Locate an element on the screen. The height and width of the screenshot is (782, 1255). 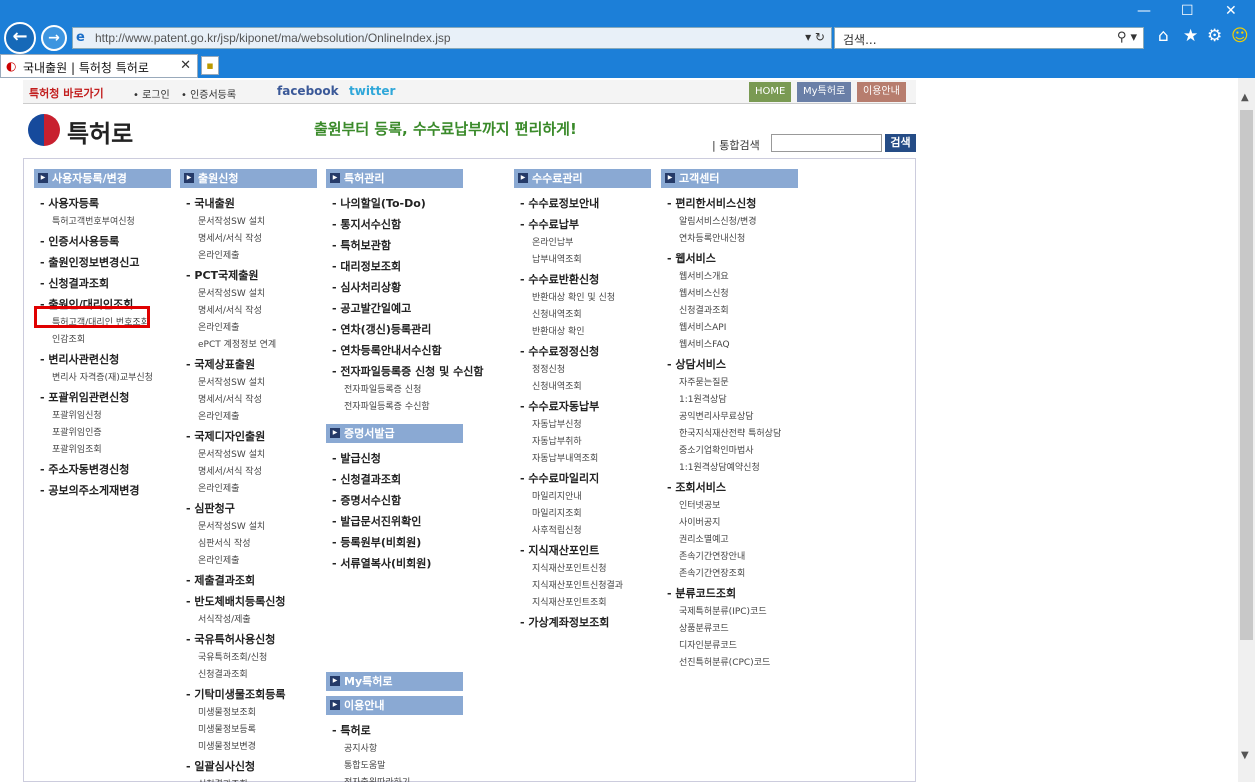
submenu-item: 특허고객번호부여신청 is located at coordinates (102, 222).